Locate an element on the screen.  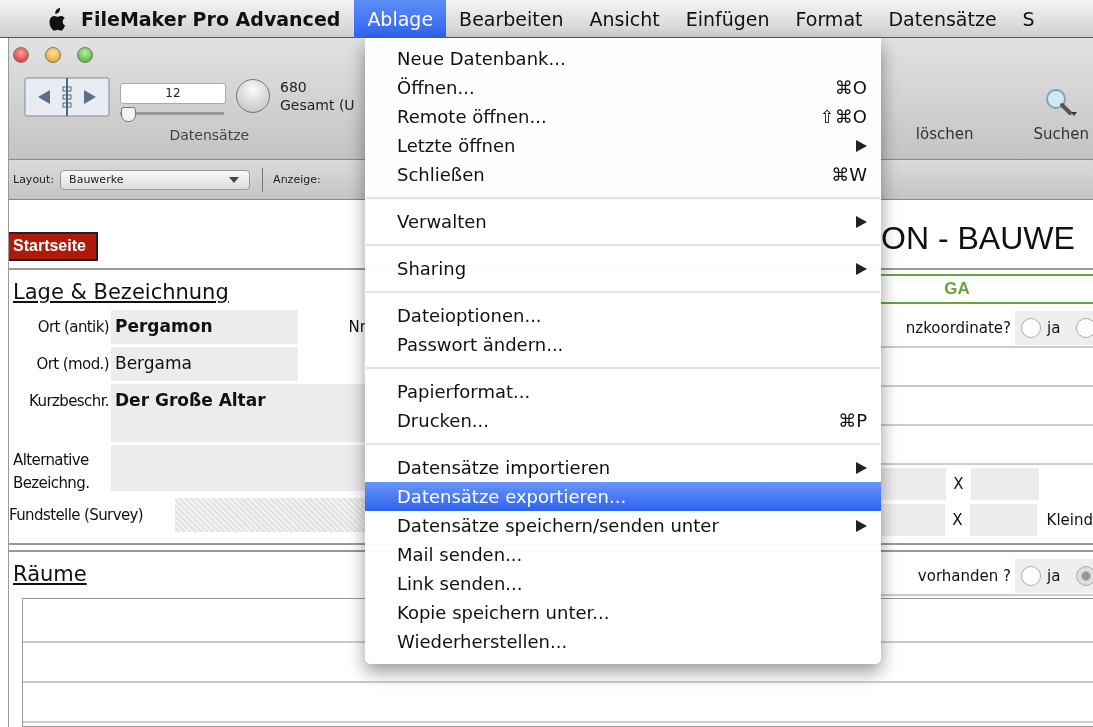
menu-item: Datensätze importieren is located at coordinates (623, 467).